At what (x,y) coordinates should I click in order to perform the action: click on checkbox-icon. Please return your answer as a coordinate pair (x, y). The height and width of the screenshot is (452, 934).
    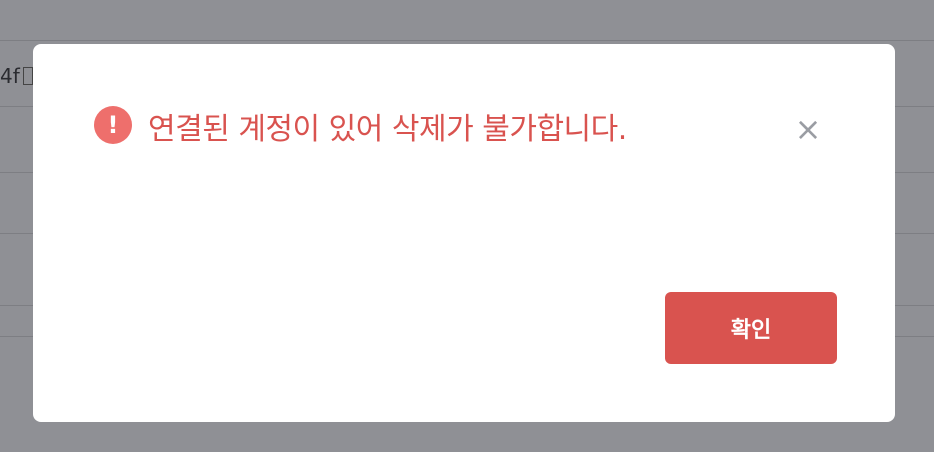
    Looking at the image, I should click on (27, 76).